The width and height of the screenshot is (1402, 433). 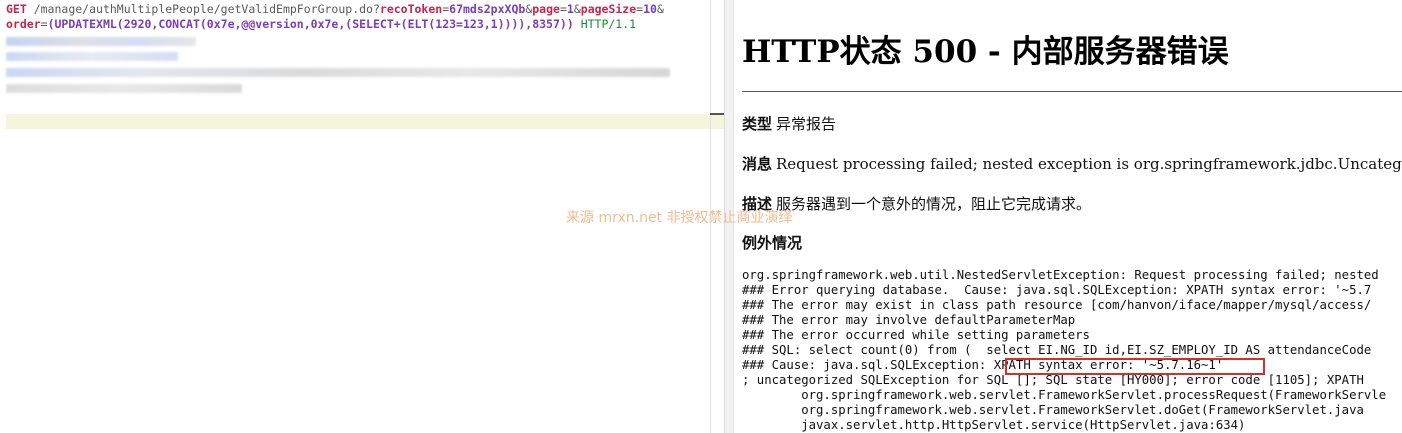 I want to click on http-method: GET, so click(x=16, y=9).